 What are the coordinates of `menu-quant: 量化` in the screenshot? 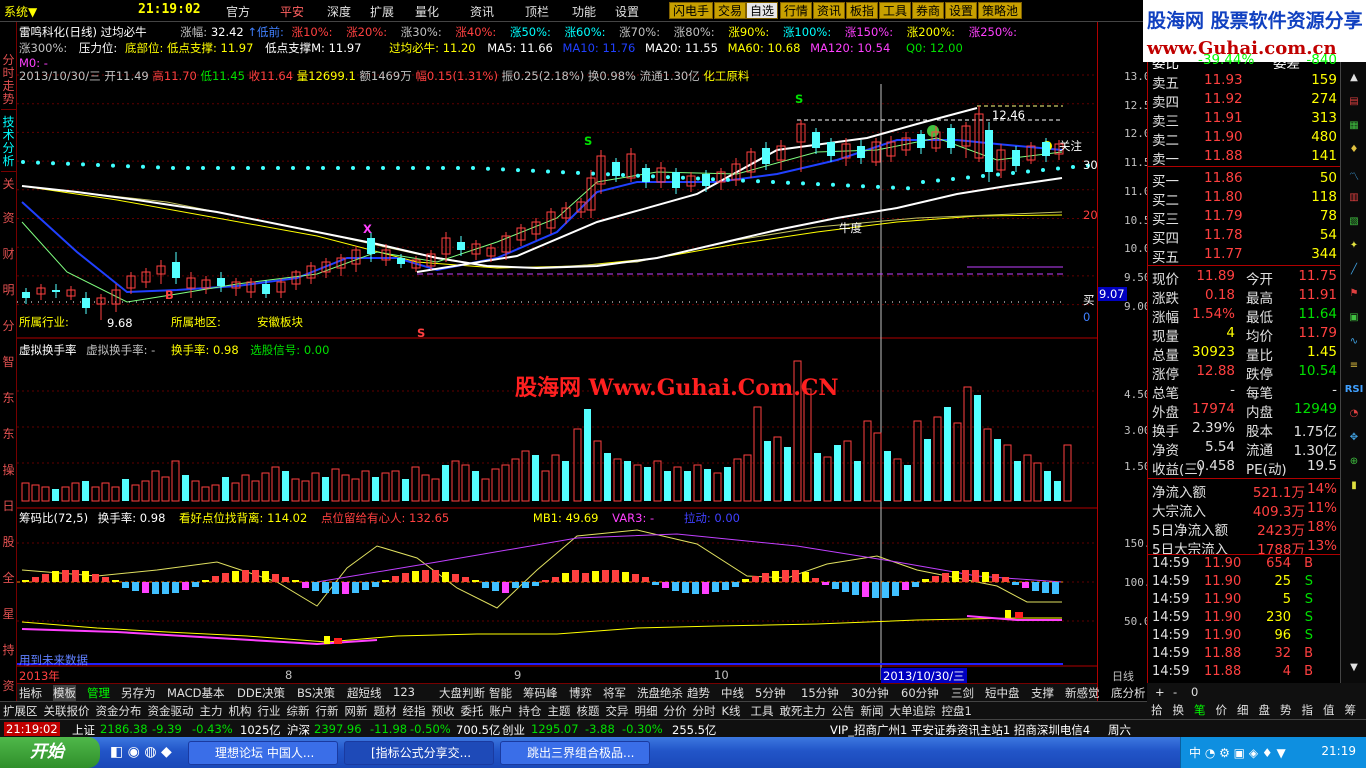 It's located at (427, 11).